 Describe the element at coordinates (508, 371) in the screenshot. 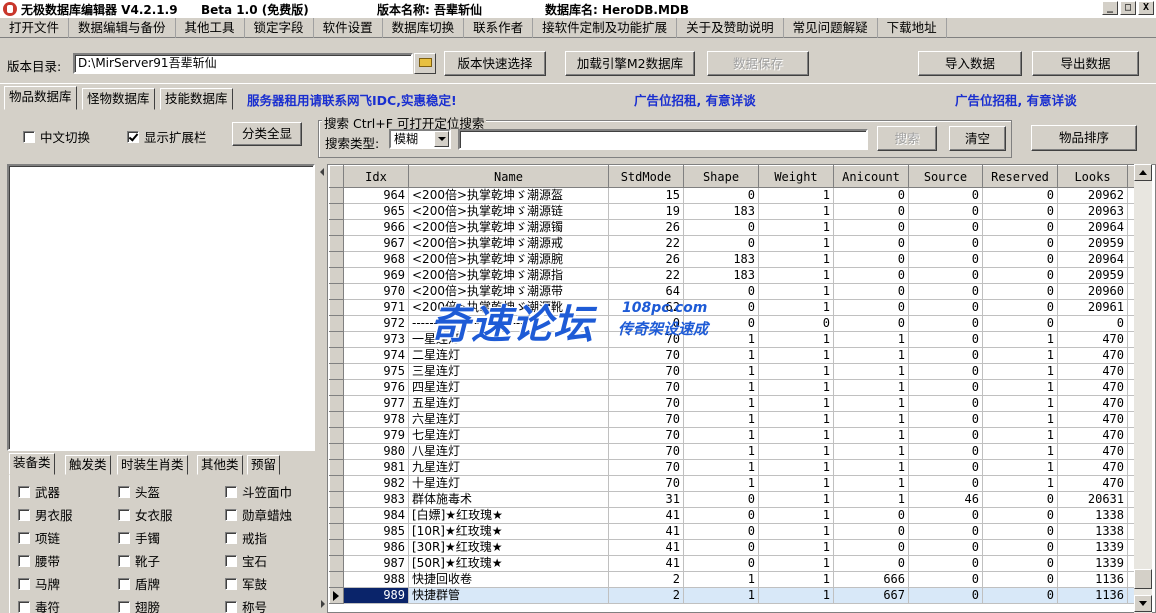

I see `table-cell: 三星连灯` at that location.